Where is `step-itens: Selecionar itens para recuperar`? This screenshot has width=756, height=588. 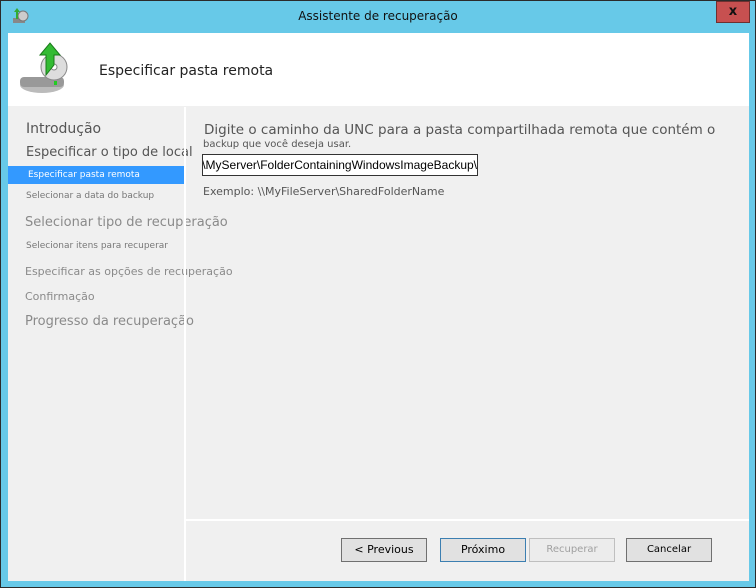
step-itens: Selecionar itens para recuperar is located at coordinates (97, 246).